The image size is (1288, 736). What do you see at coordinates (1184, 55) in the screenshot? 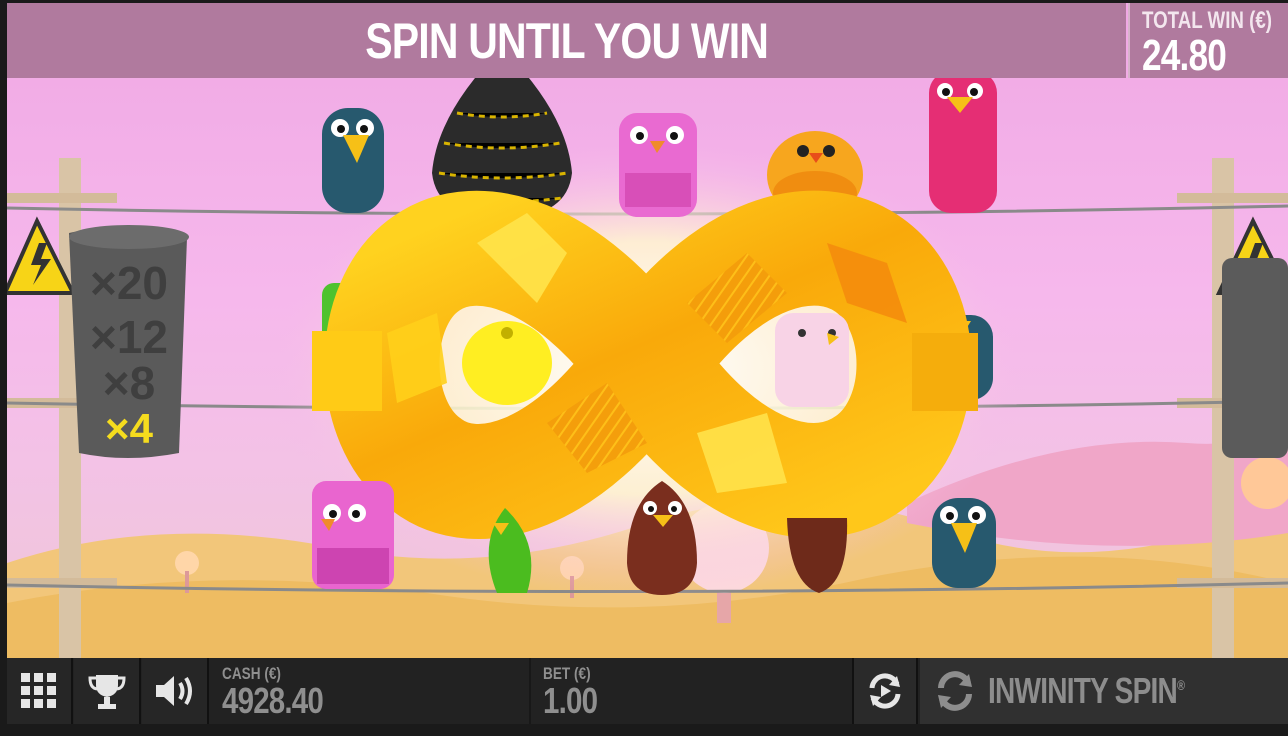
I see `total-win-value: 24.80` at bounding box center [1184, 55].